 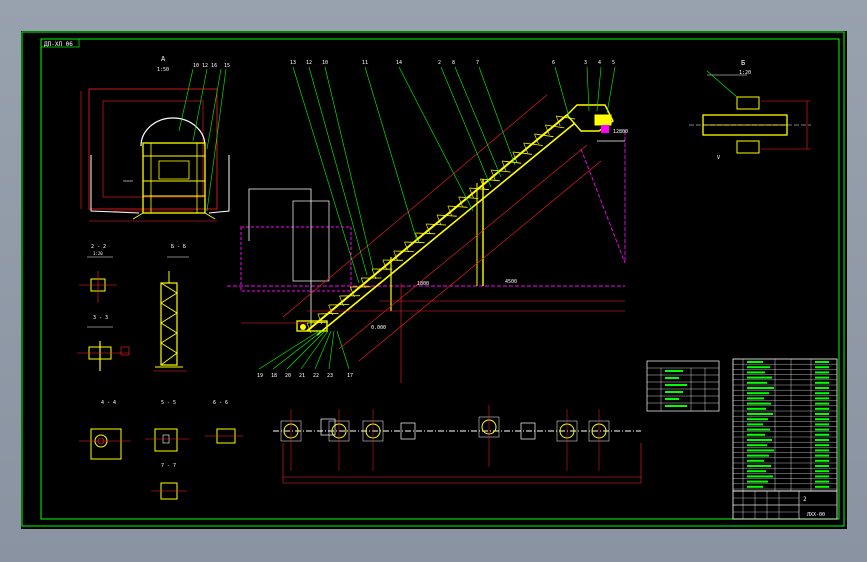 What do you see at coordinates (296, 259) in the screenshot?
I see `building-outline` at bounding box center [296, 259].